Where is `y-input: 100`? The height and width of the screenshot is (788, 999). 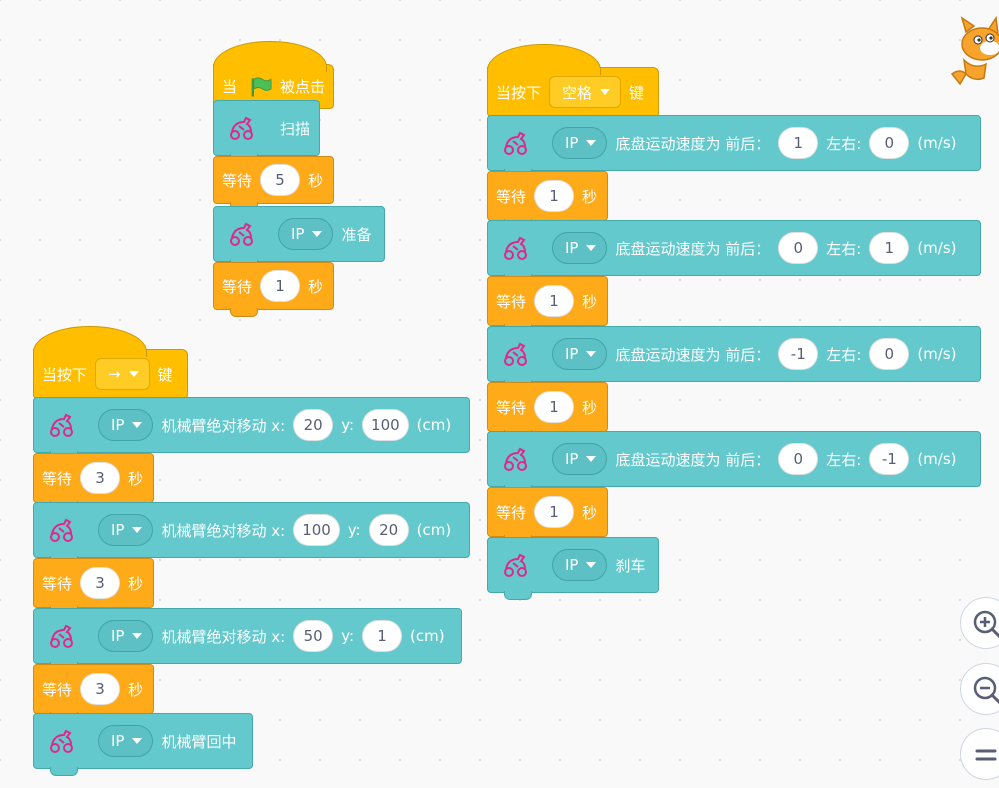
y-input: 100 is located at coordinates (385, 425).